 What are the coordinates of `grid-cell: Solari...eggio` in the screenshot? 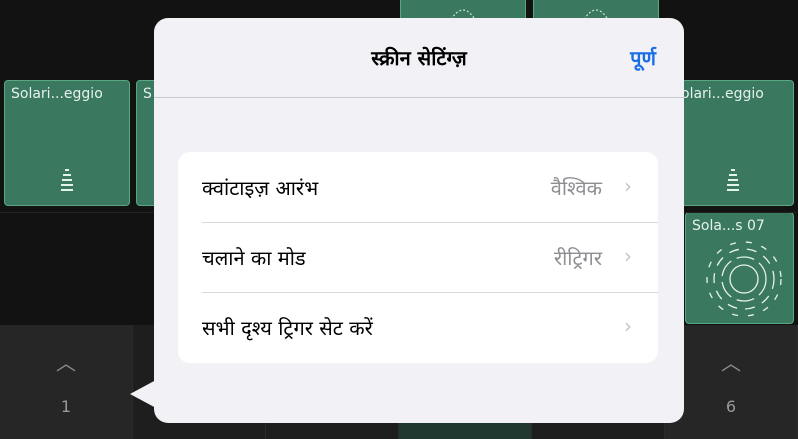 It's located at (67, 143).